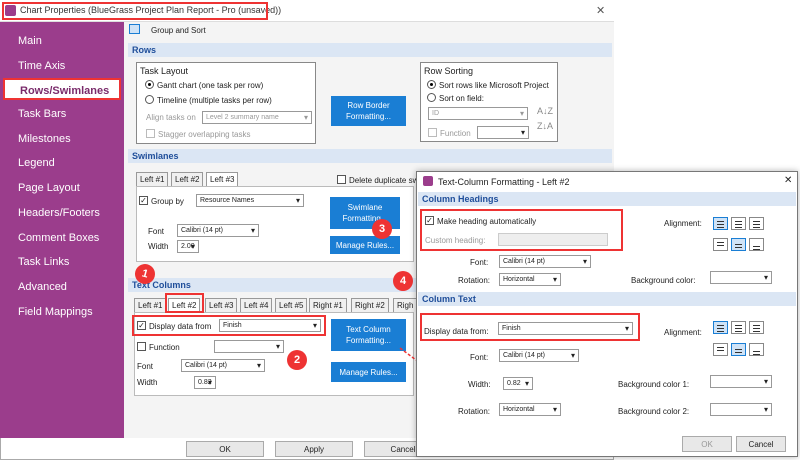  I want to click on heading-highlight, so click(521, 230).